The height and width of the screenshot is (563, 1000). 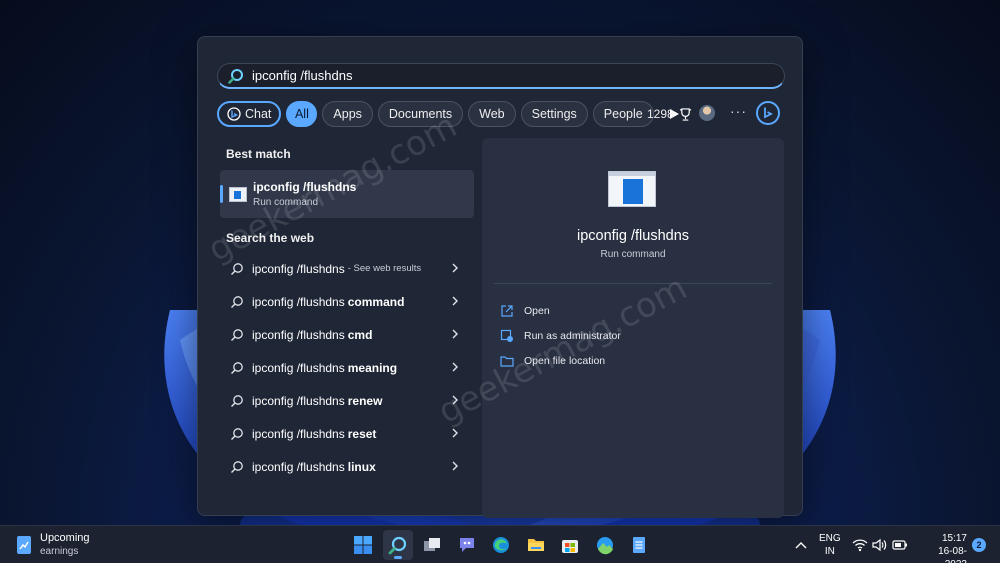 I want to click on web-result-item: ipconfig /flushdns linux, so click(x=347, y=466).